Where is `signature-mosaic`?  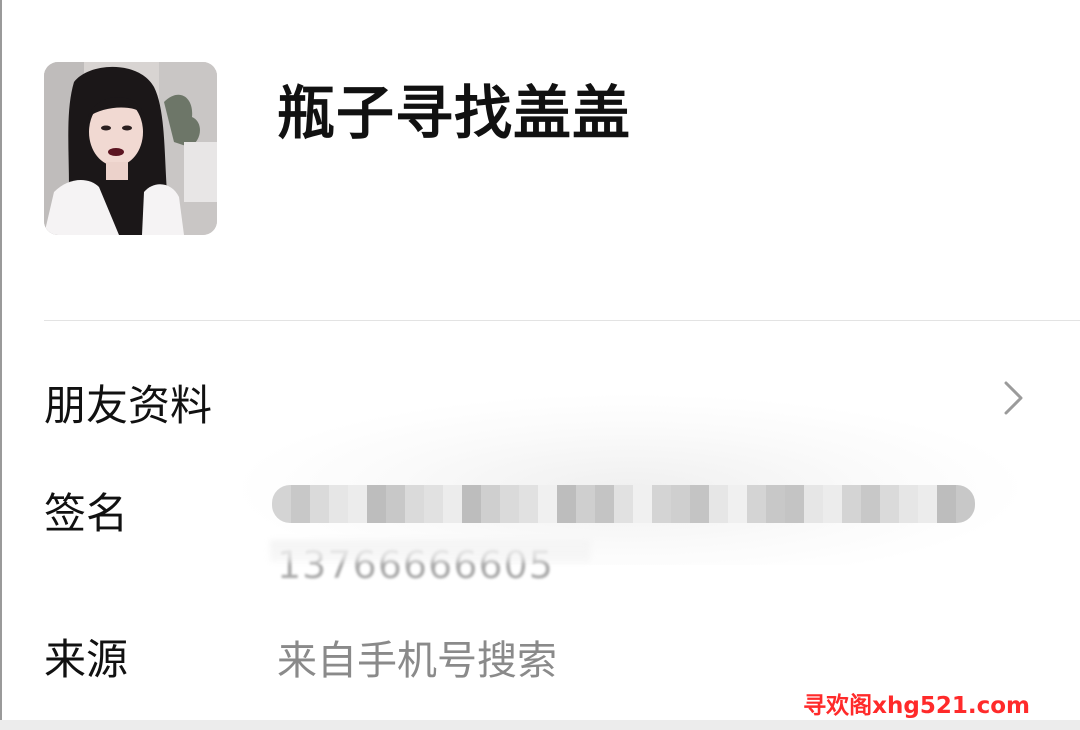 signature-mosaic is located at coordinates (623, 504).